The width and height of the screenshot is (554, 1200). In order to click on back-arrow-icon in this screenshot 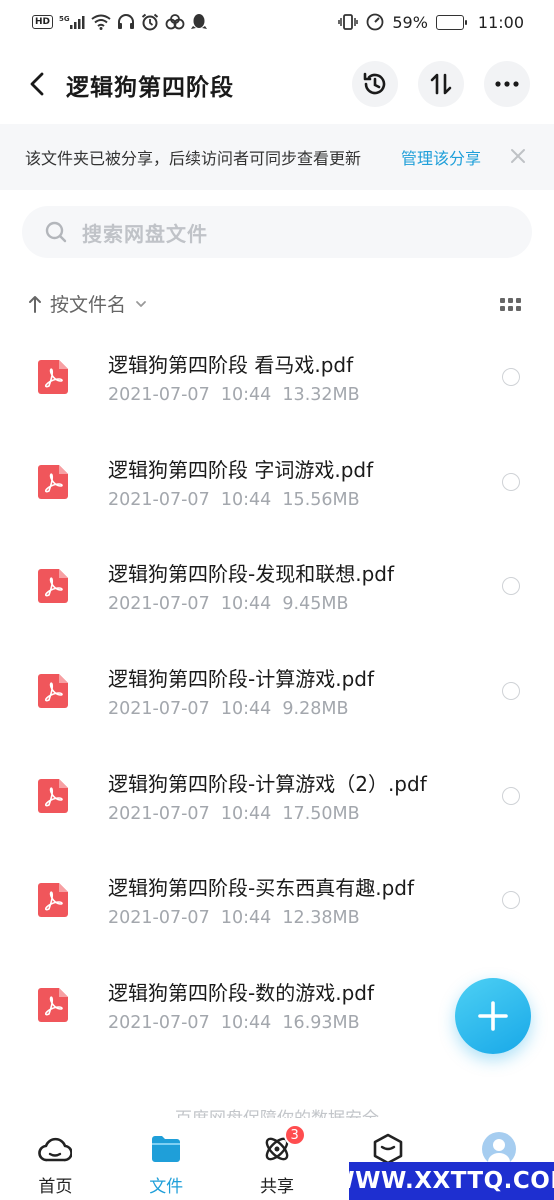, I will do `click(37, 84)`.